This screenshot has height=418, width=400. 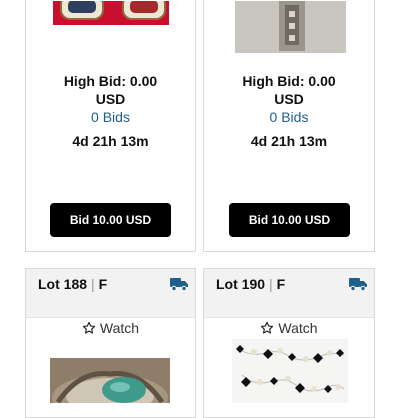 I want to click on lot-title: Lot 188 | F, so click(x=72, y=284).